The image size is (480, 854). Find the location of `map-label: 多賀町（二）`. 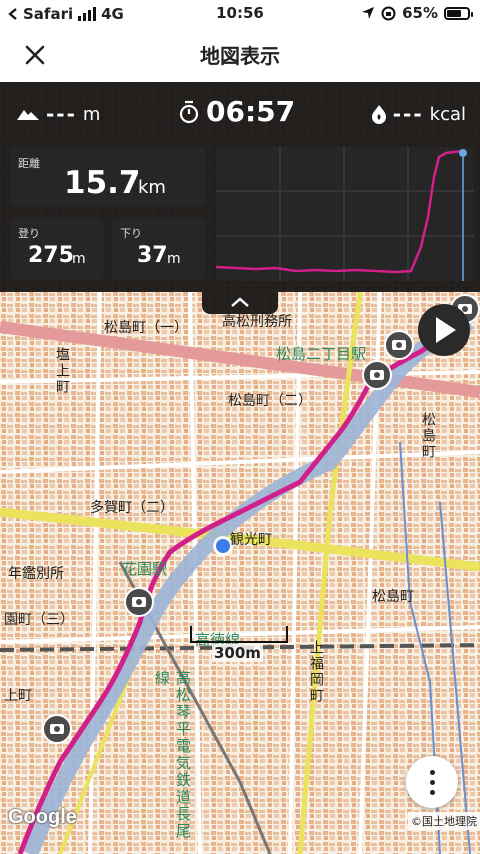

map-label: 多賀町（二） is located at coordinates (132, 508).